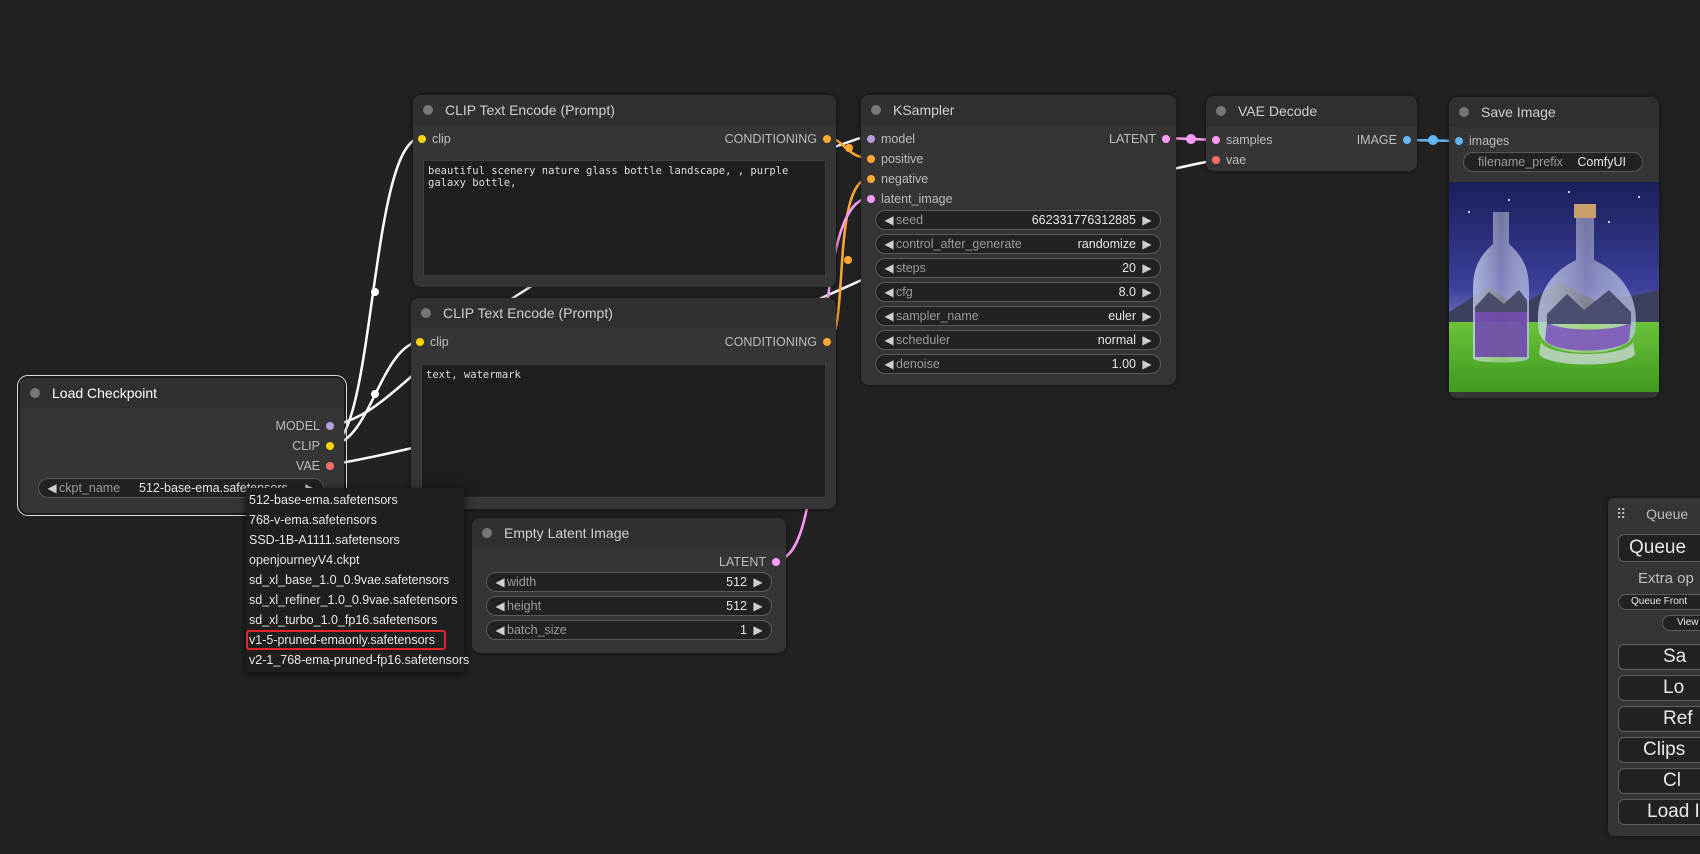  I want to click on image-output: IMAGE, so click(1384, 140).